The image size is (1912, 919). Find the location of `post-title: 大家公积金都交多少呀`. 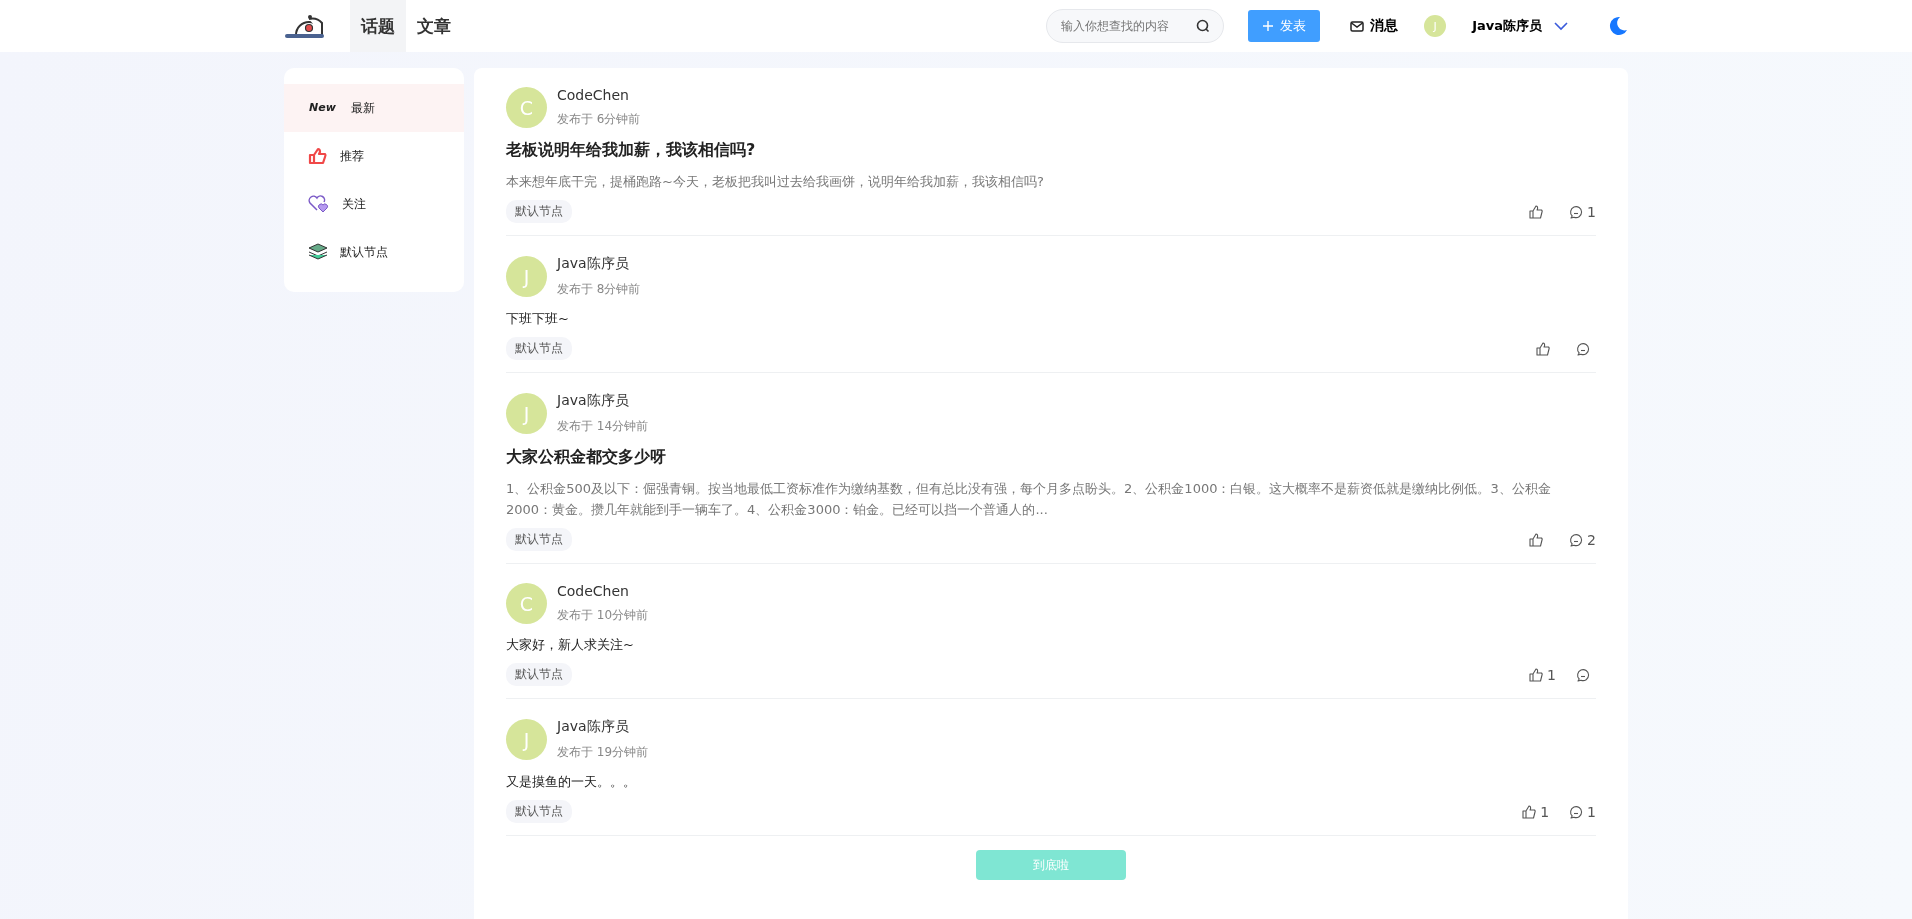

post-title: 大家公积金都交多少呀 is located at coordinates (1051, 457).